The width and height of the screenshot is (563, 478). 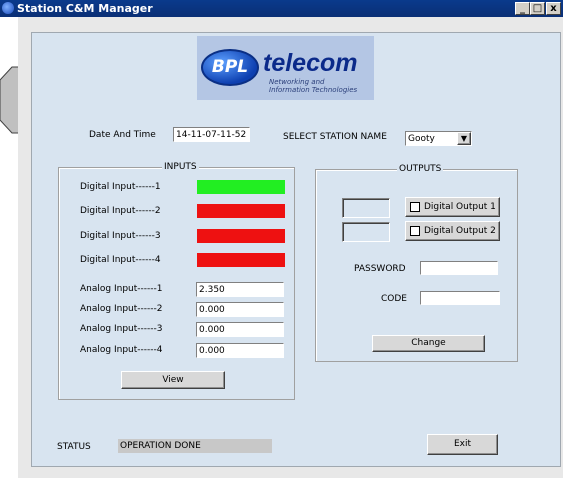 What do you see at coordinates (522, 8) in the screenshot?
I see `minimize-button: _` at bounding box center [522, 8].